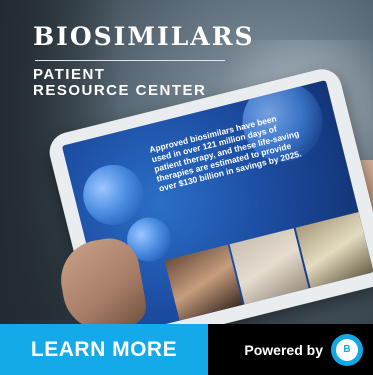  I want to click on powered-by-label: Powered by, so click(283, 349).